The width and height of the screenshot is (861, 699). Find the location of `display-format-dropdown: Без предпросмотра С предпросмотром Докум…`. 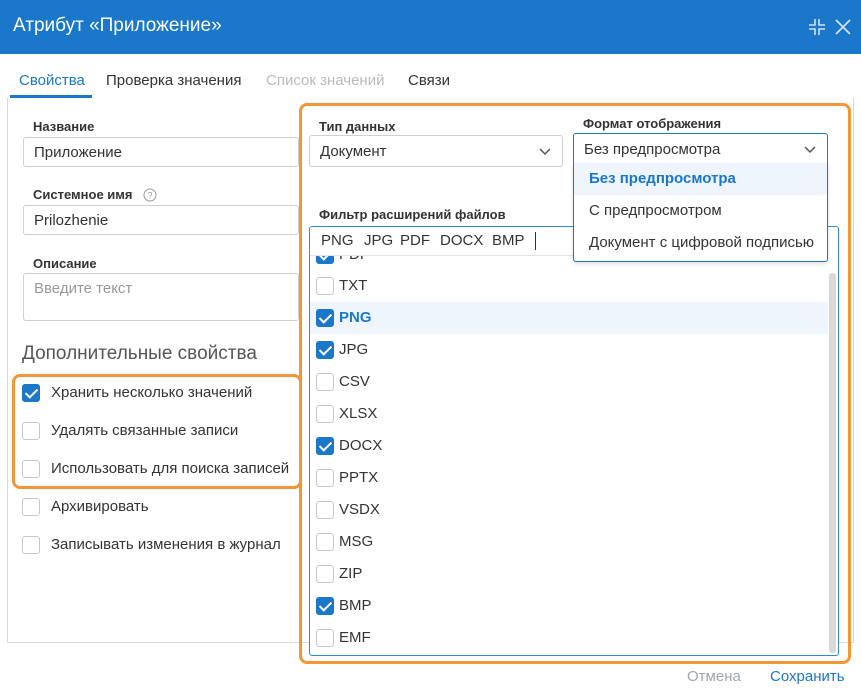

display-format-dropdown: Без предпросмотра С предпросмотром Докум… is located at coordinates (700, 212).